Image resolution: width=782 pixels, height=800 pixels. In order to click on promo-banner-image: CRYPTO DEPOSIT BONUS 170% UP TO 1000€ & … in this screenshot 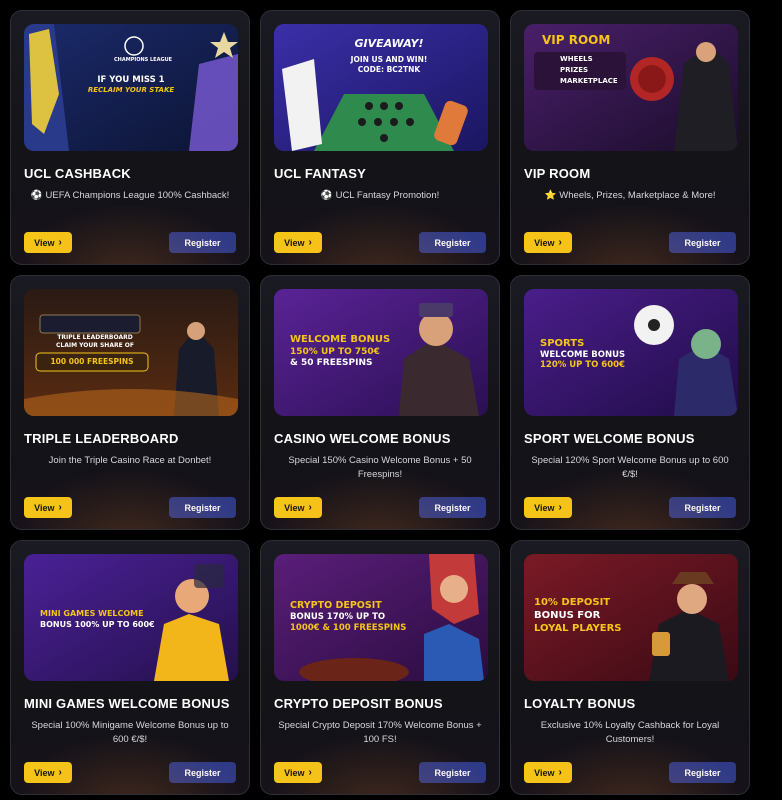, I will do `click(381, 617)`.